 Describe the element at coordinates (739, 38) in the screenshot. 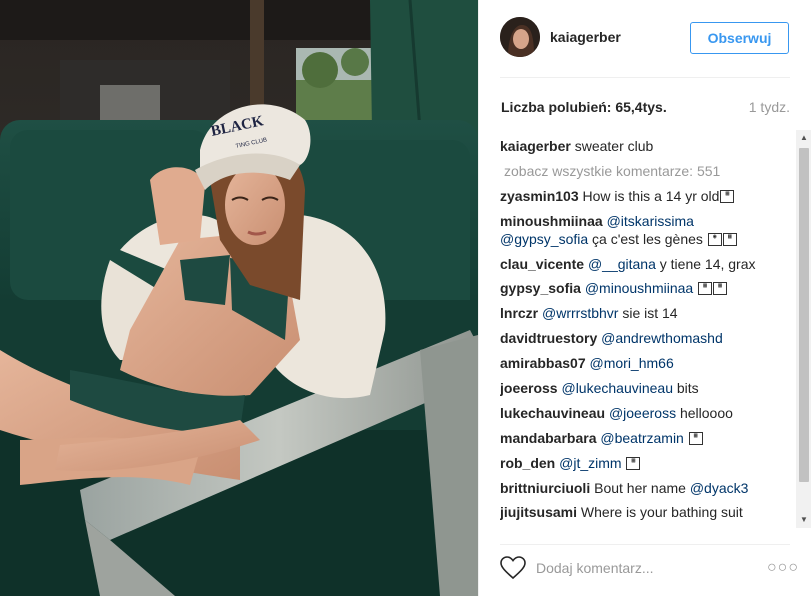

I see `follow-button: Obserwuj` at that location.